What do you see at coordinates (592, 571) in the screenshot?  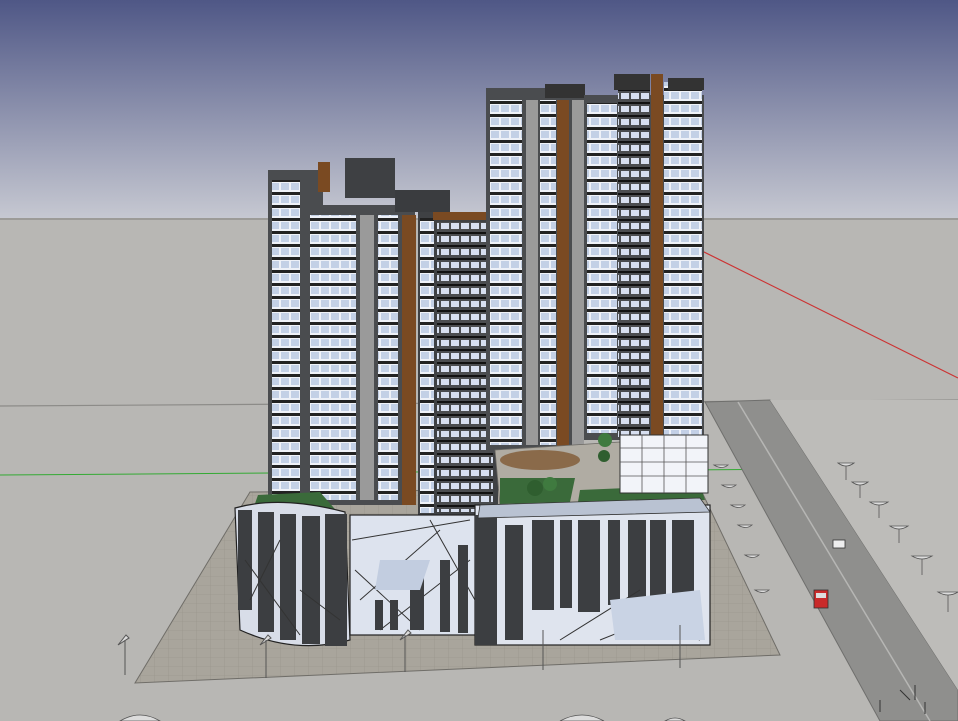 I see `podium-right-block` at bounding box center [592, 571].